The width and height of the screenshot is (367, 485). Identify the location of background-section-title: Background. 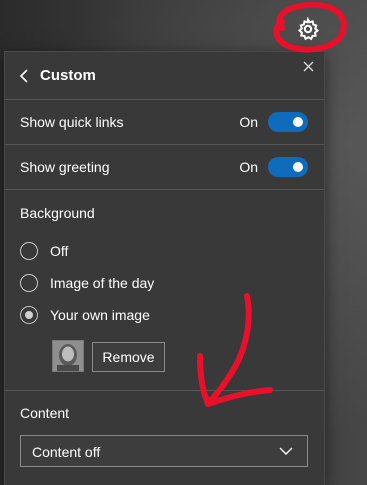
(57, 213).